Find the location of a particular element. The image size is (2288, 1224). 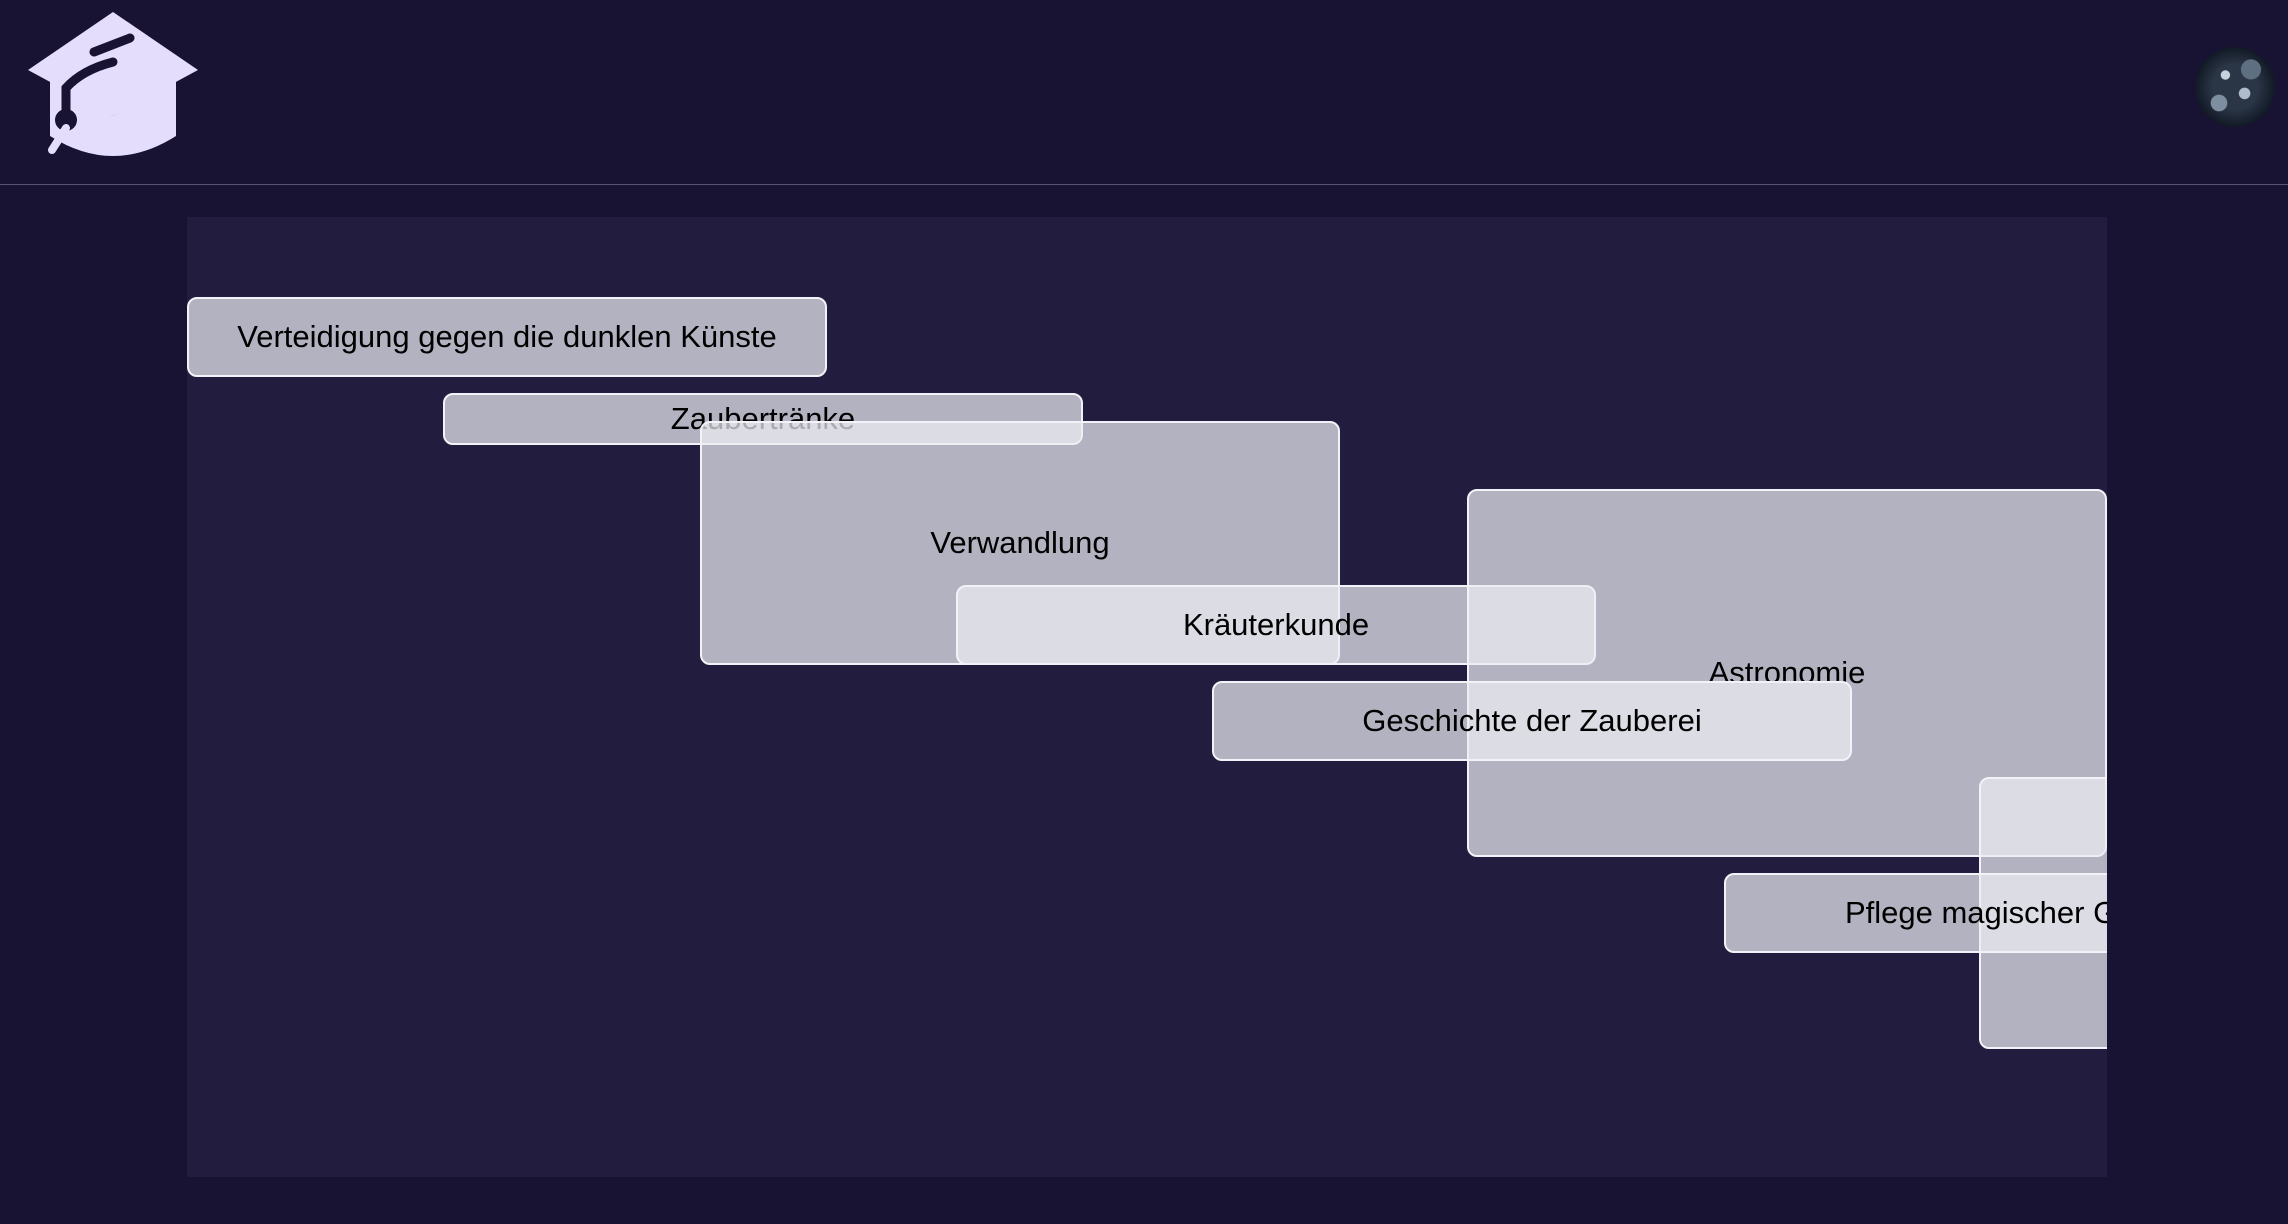

course-label: Geschichte der Zauberei is located at coordinates (1532, 720).